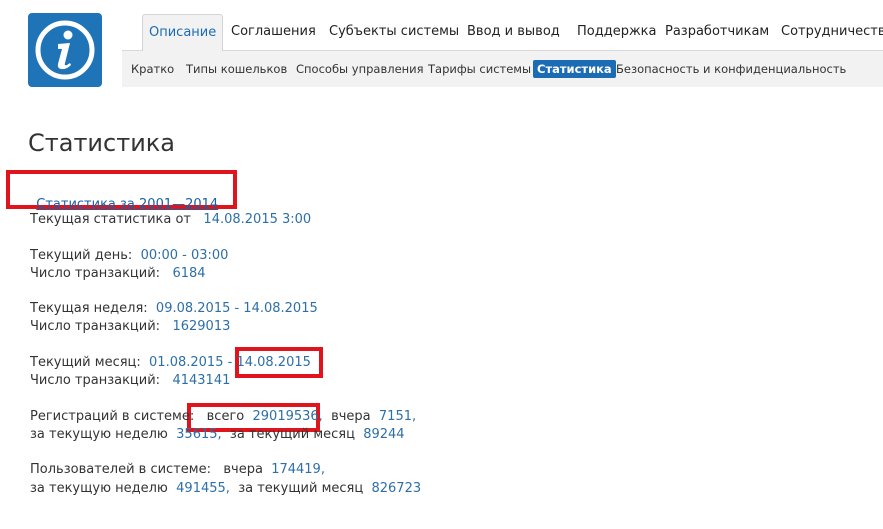  What do you see at coordinates (236, 69) in the screenshot?
I see `subtab-wallet-types: Типы кошельков` at bounding box center [236, 69].